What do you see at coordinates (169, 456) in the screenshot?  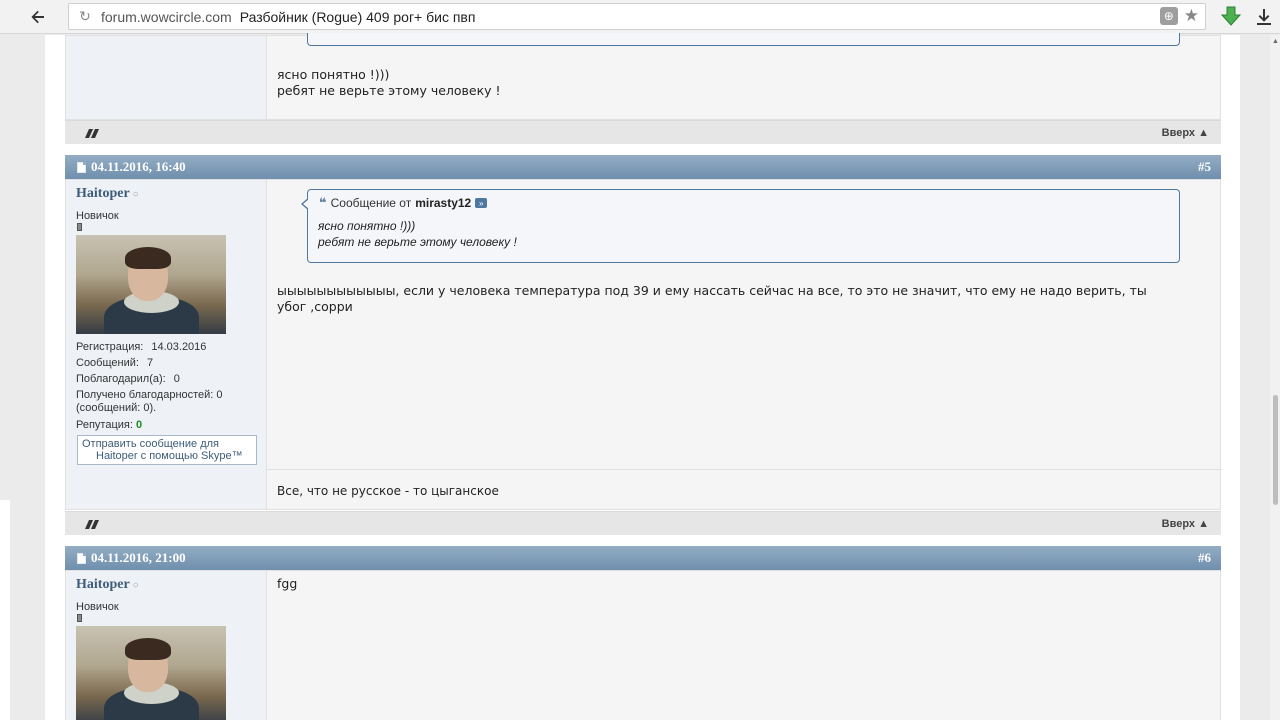 I see `skype-text: Haitoper с помощью Skype™` at bounding box center [169, 456].